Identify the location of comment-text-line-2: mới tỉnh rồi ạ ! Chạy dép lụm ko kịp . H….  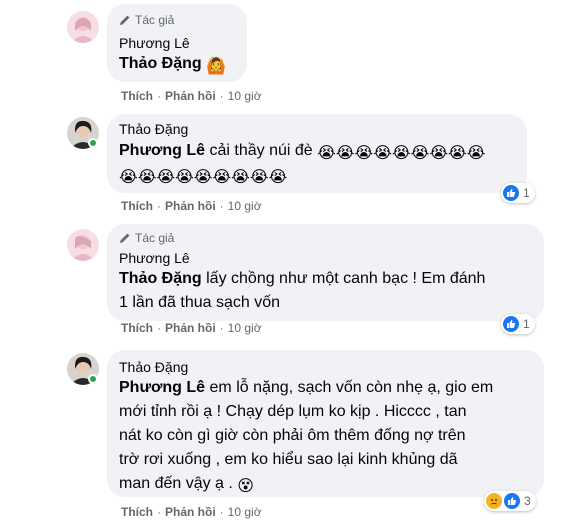
(293, 411).